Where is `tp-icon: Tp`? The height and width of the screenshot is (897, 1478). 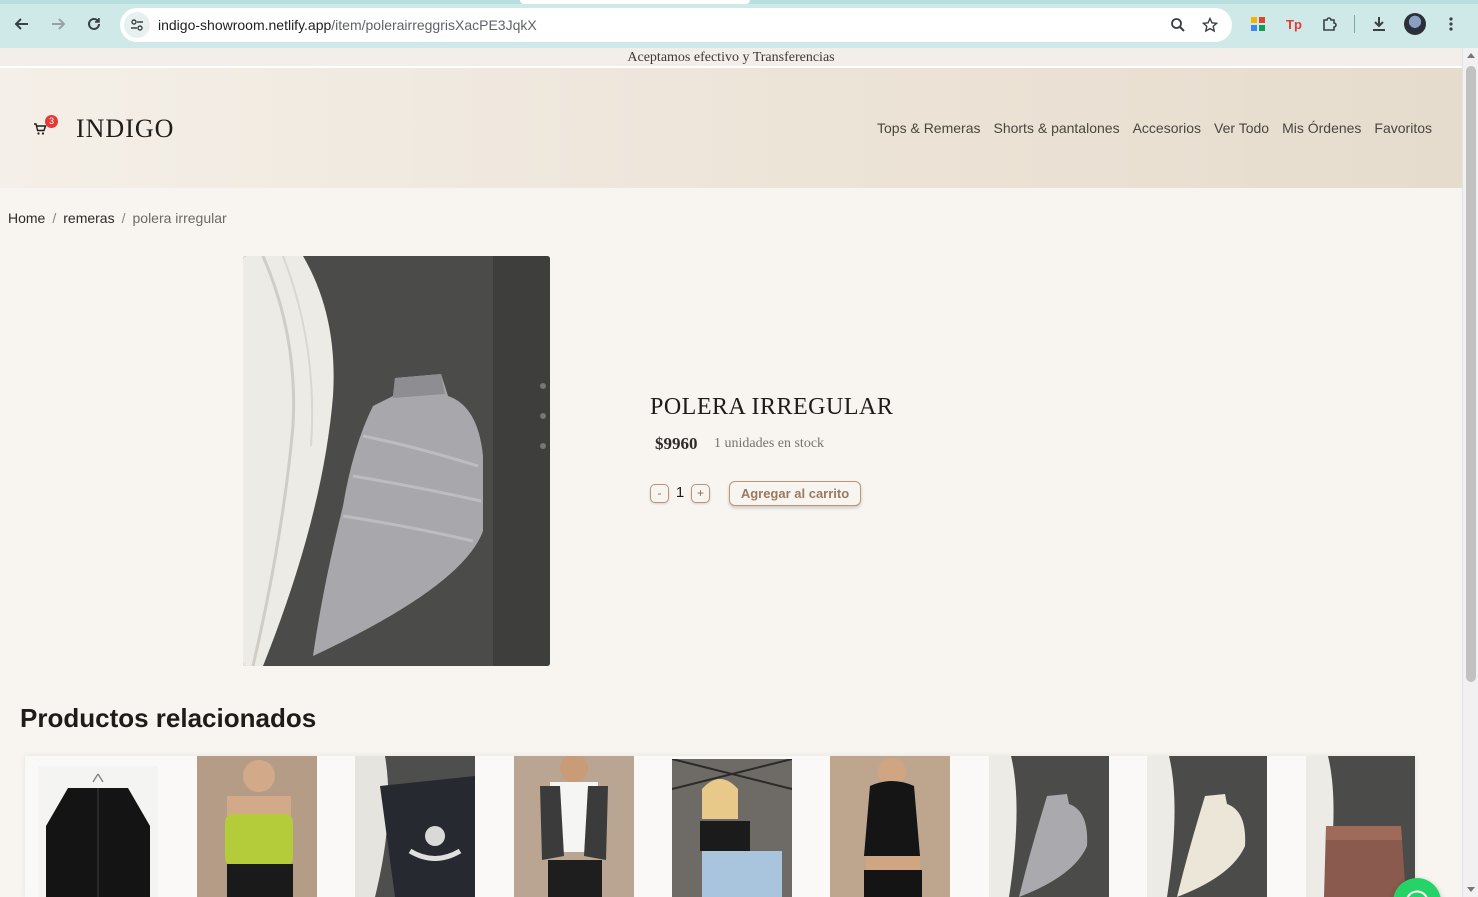
tp-icon: Tp is located at coordinates (1294, 24).